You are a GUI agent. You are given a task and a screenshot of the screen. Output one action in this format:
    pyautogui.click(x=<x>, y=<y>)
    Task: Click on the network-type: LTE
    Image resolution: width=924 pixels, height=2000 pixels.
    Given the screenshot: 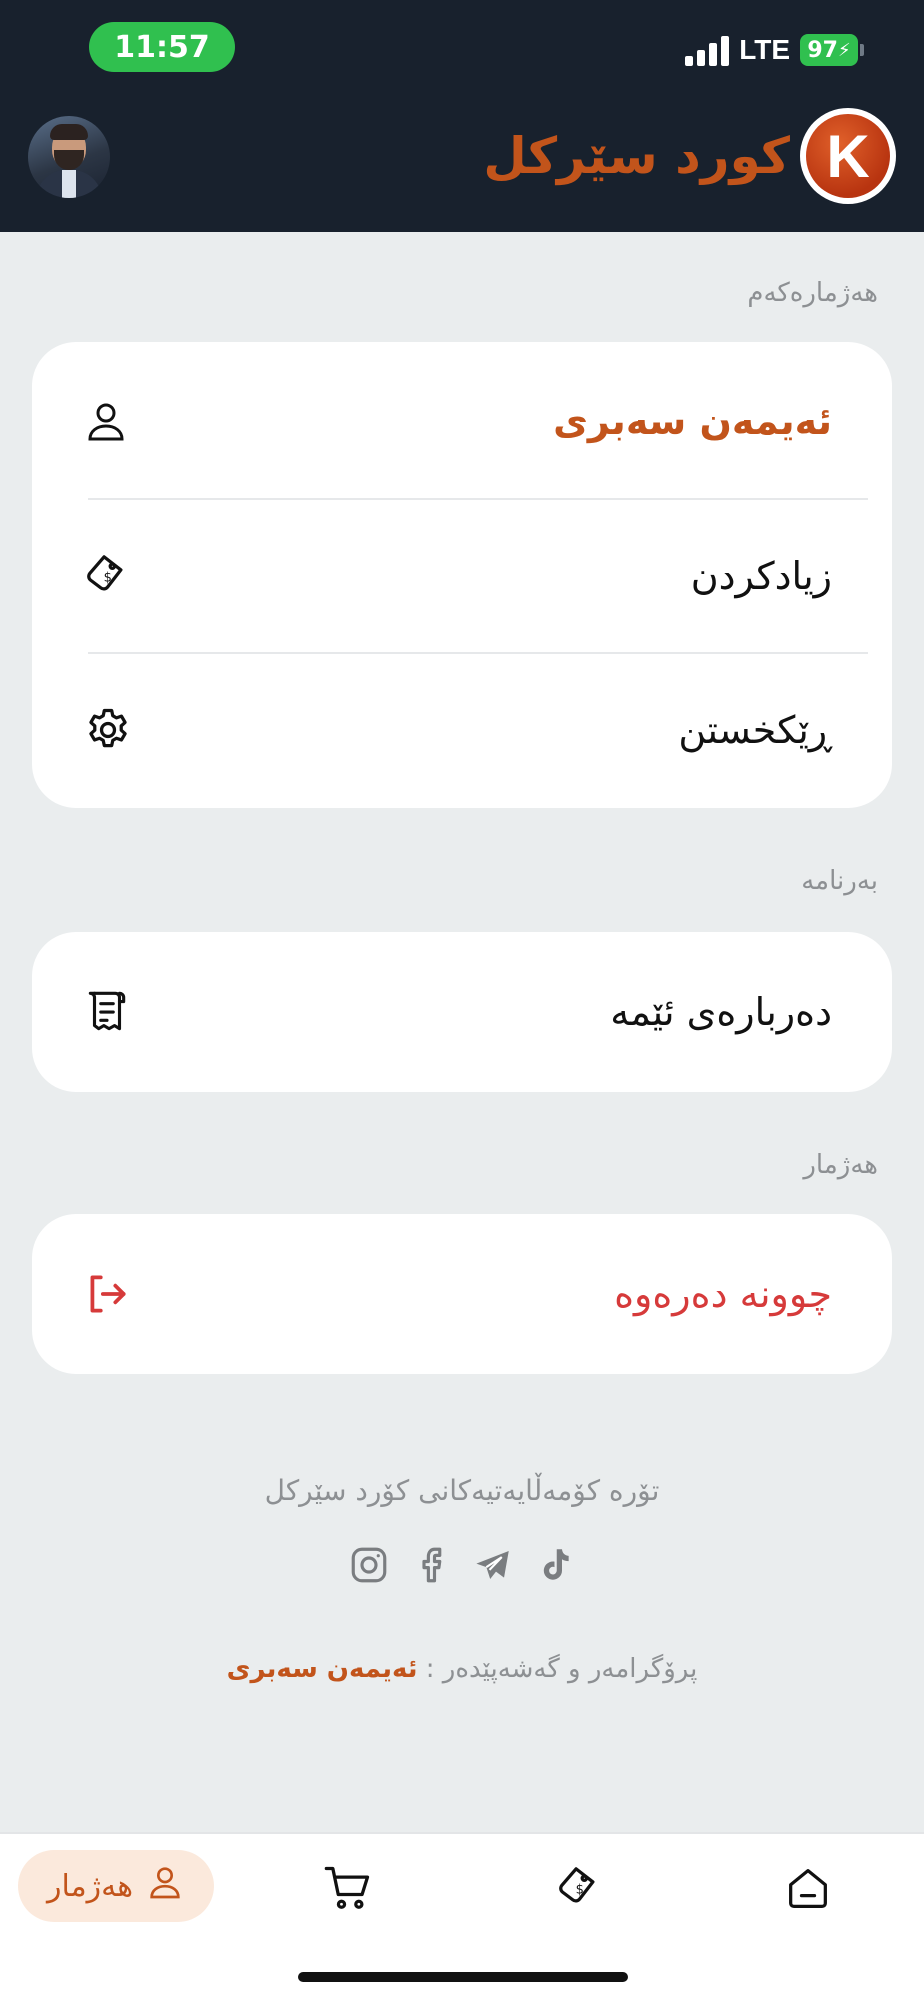 What is the action you would take?
    pyautogui.click(x=764, y=49)
    